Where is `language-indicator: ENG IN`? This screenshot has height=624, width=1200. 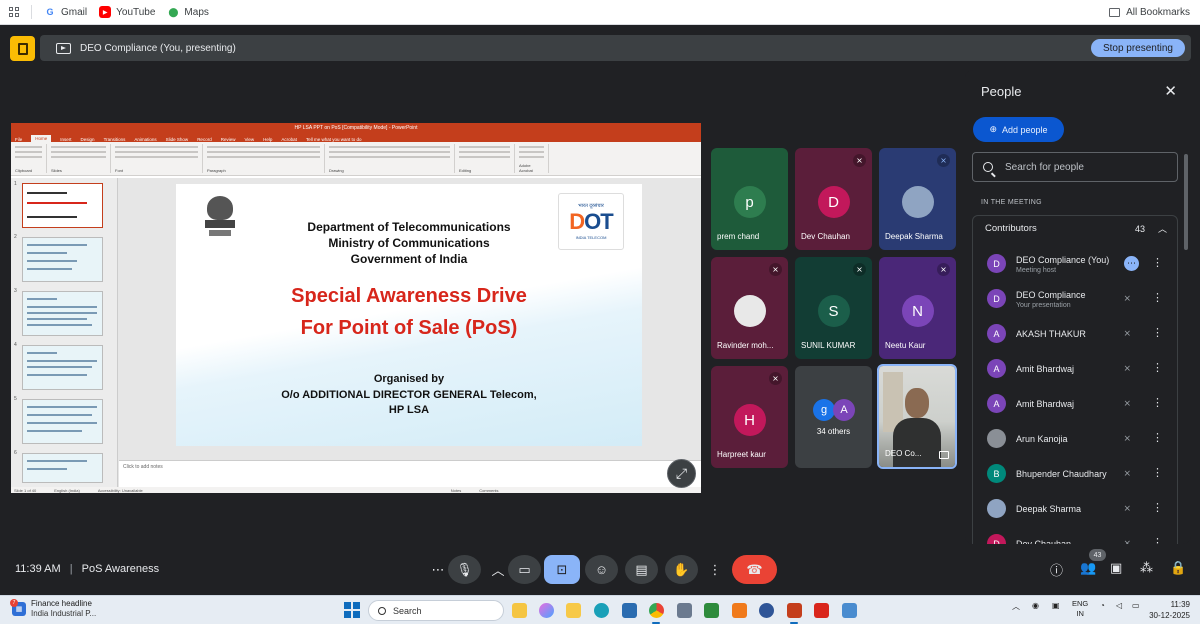 language-indicator: ENG IN is located at coordinates (1080, 609).